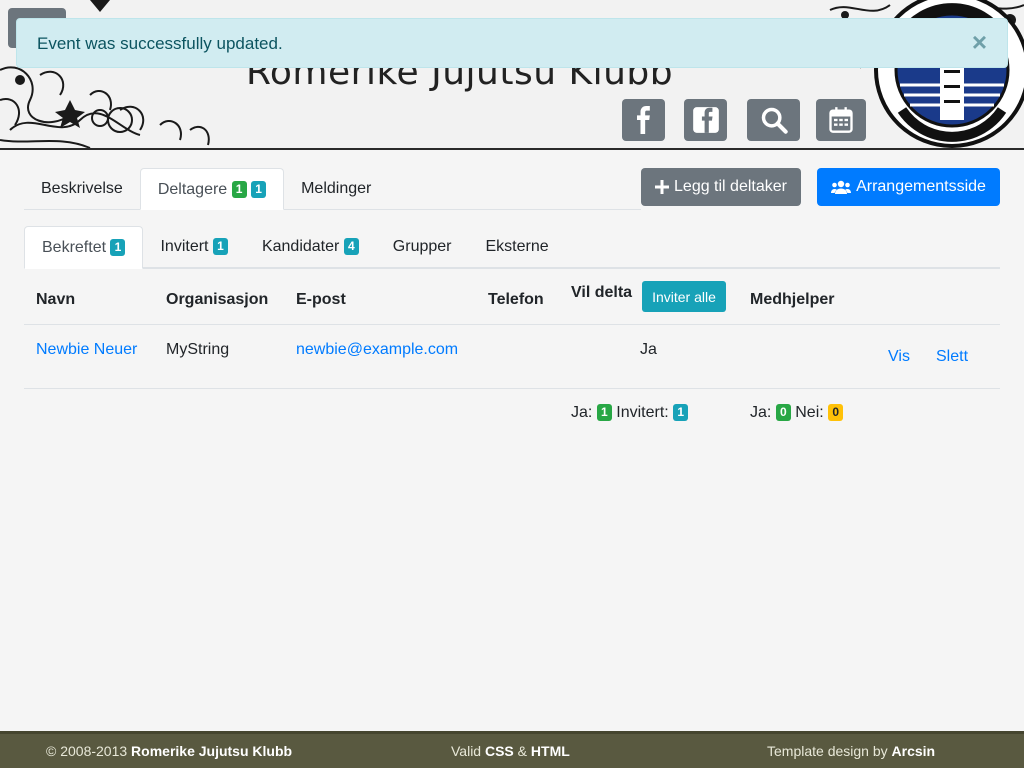 This screenshot has height=768, width=1024. What do you see at coordinates (512, 43) in the screenshot?
I see `success-alert: Event was successfully updated. ×` at bounding box center [512, 43].